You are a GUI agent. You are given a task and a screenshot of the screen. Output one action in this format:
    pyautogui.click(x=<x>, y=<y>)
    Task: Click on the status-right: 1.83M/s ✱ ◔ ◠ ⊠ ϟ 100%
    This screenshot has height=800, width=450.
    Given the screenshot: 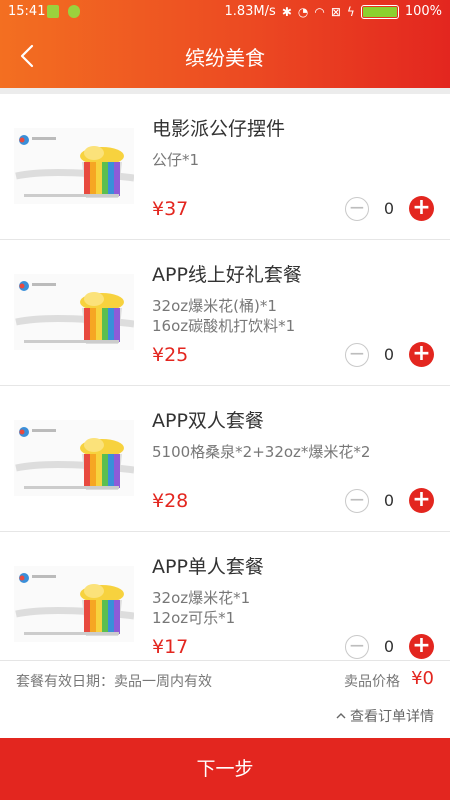 What is the action you would take?
    pyautogui.click(x=333, y=11)
    